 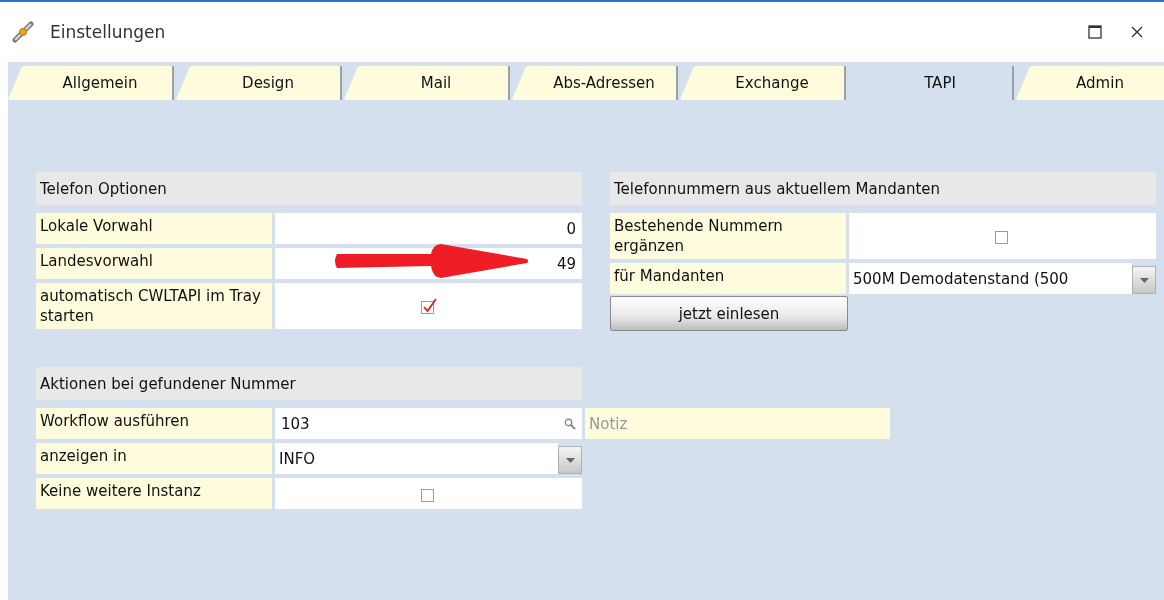 I want to click on tab: Mail, so click(x=427, y=83).